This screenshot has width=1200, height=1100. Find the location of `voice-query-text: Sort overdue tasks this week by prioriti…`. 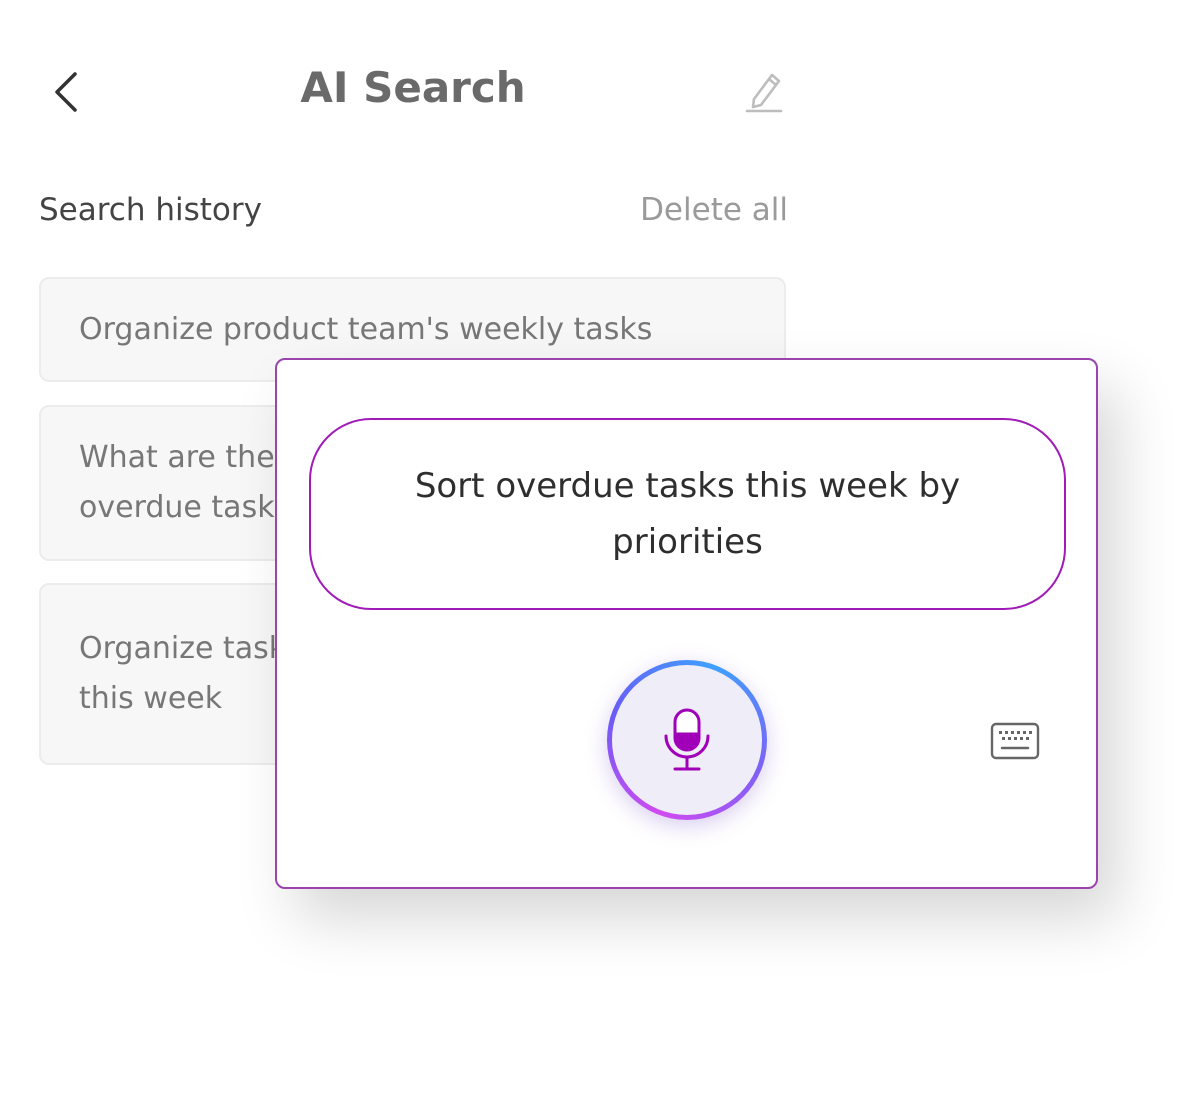

voice-query-text: Sort overdue tasks this week by prioriti… is located at coordinates (687, 514).